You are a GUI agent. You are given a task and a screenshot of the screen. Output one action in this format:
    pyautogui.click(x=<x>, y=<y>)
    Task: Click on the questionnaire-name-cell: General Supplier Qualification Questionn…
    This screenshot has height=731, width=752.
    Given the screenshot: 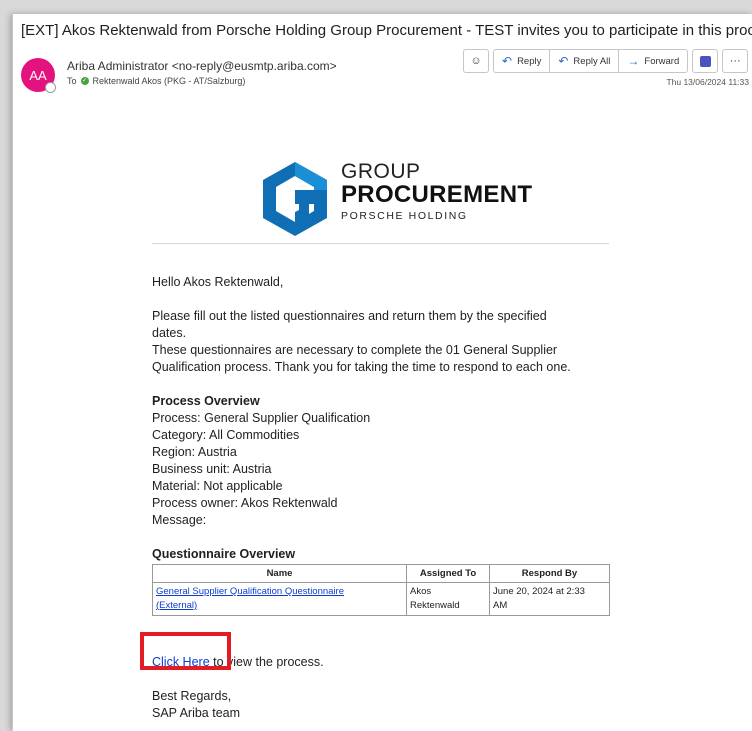 What is the action you would take?
    pyautogui.click(x=279, y=599)
    